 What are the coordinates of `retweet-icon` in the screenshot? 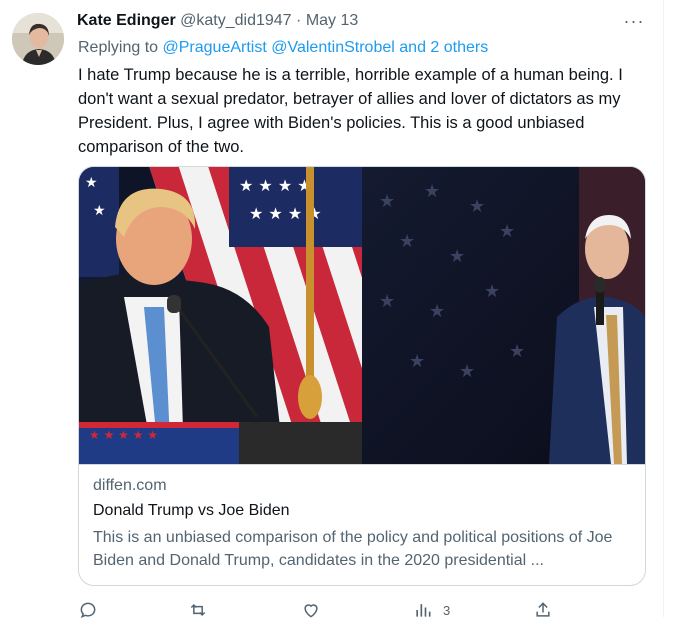 It's located at (198, 610).